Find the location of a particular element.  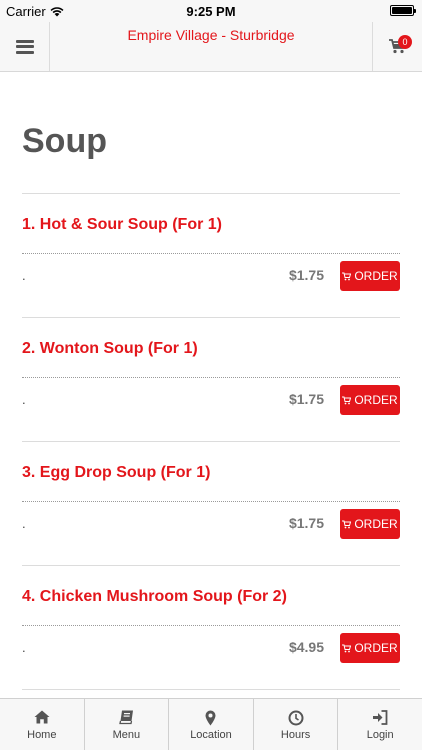

menu-item: 2. Wonton Soup (For 1) . $1.75 ORDER is located at coordinates (211, 380).